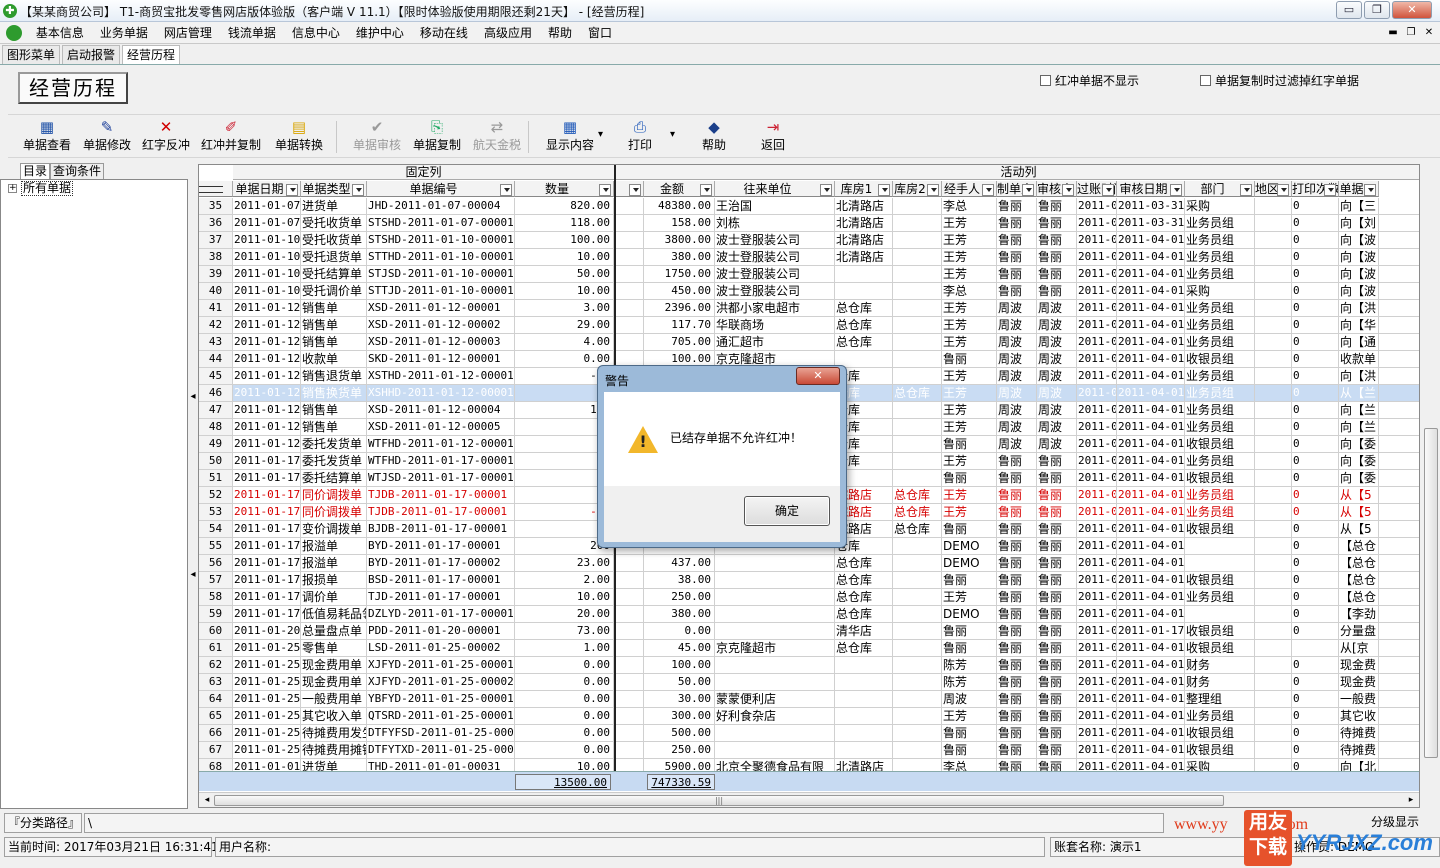 The width and height of the screenshot is (1440, 868). What do you see at coordinates (124, 33) in the screenshot?
I see `menu-business-docs: 业务单据` at bounding box center [124, 33].